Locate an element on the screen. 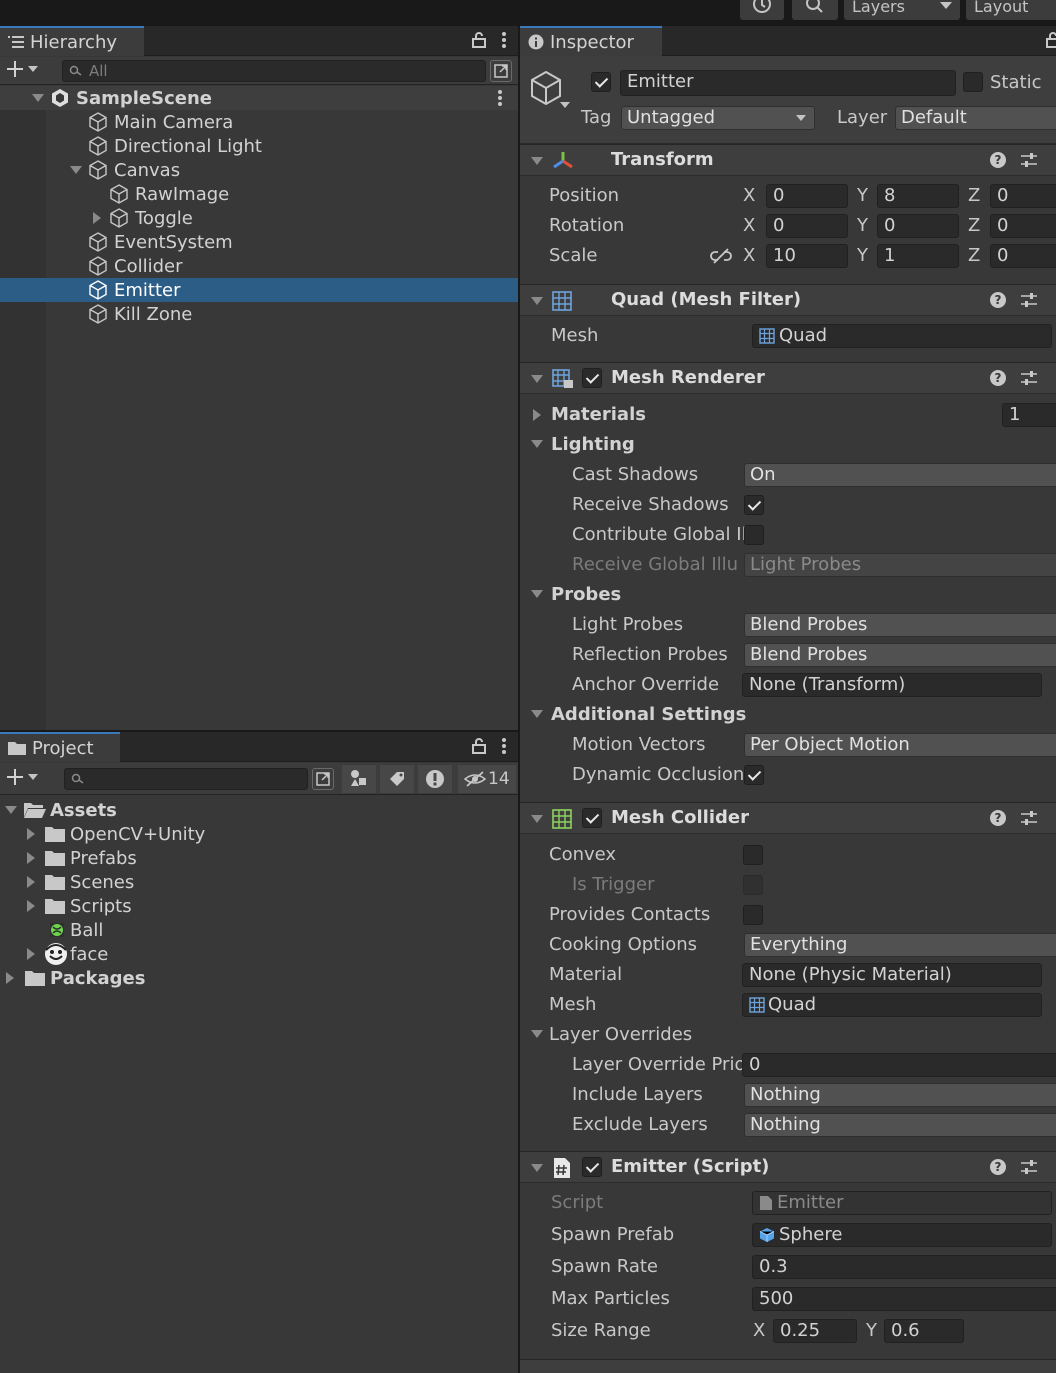 The width and height of the screenshot is (1056, 1373). scale-y-field: 1 is located at coordinates (918, 256).